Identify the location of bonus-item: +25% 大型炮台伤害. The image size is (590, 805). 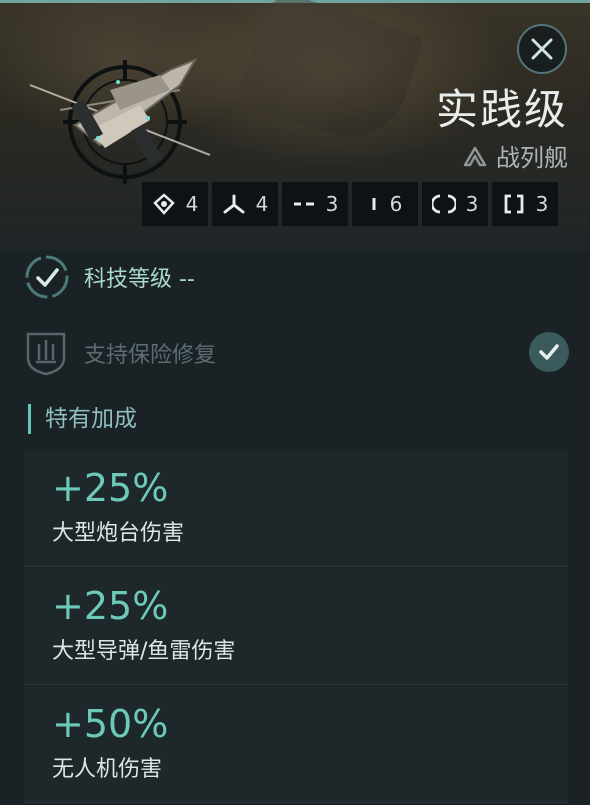
(296, 509).